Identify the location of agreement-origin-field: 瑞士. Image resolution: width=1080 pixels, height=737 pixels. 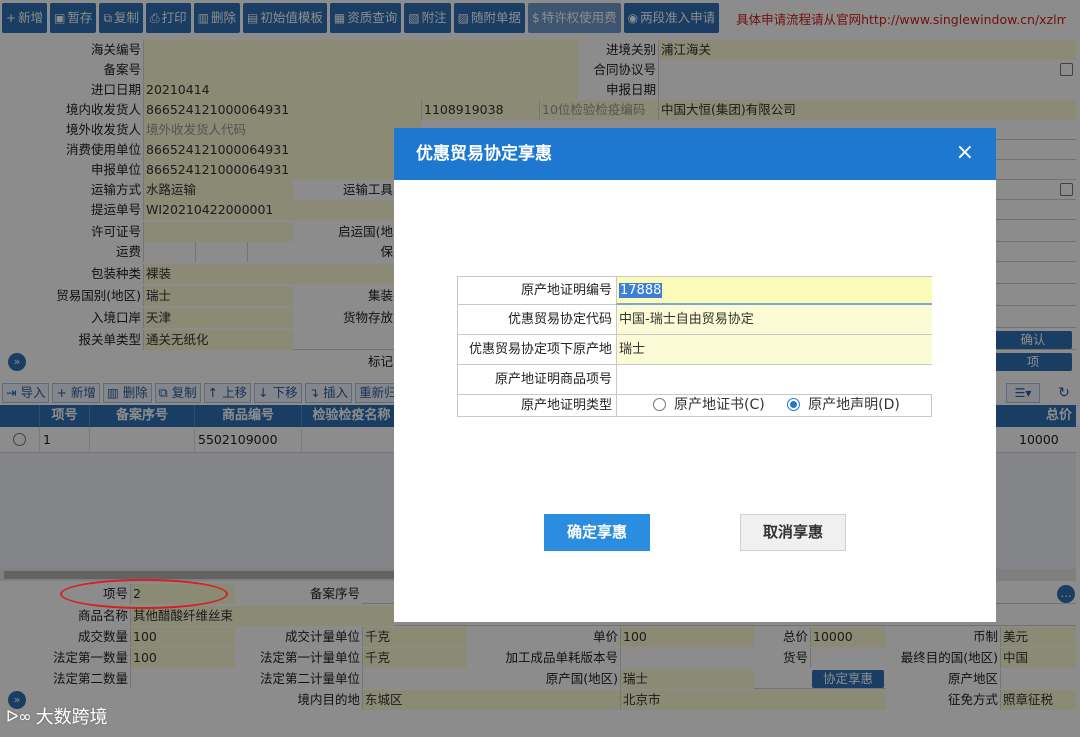
(774, 349).